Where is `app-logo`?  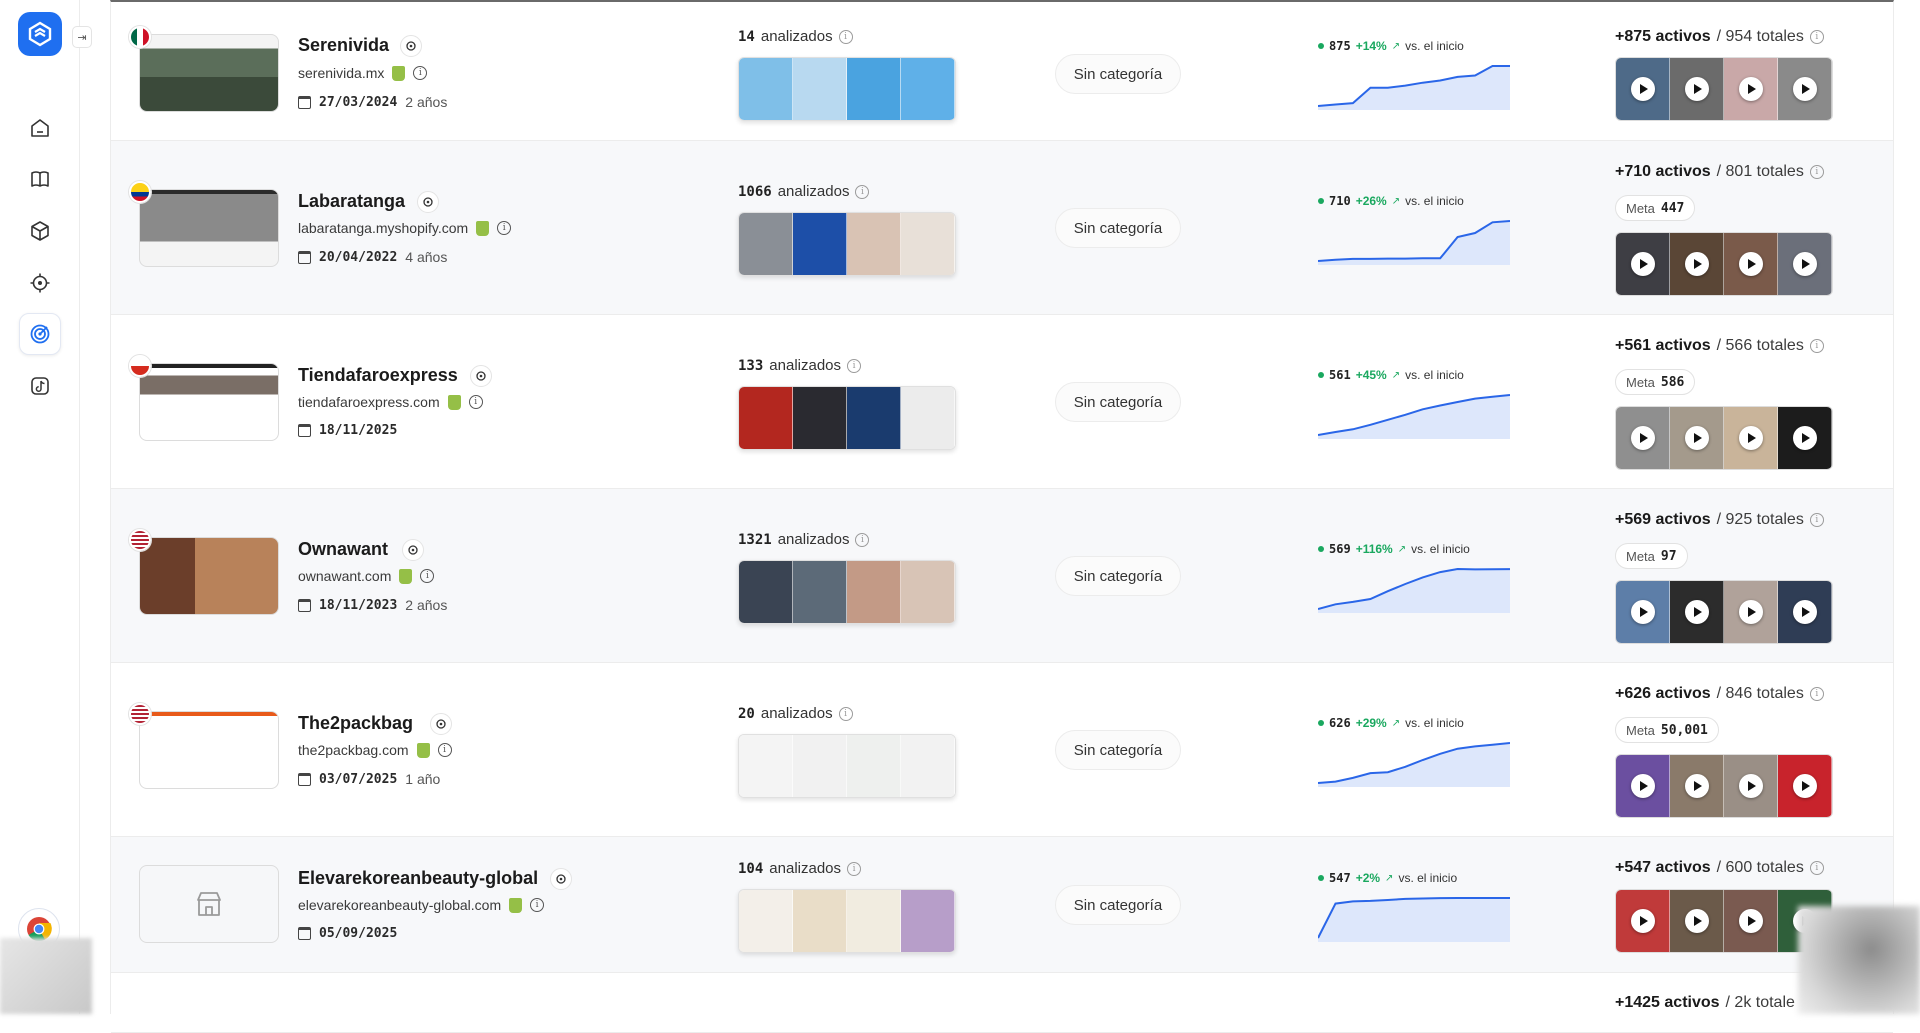
app-logo is located at coordinates (40, 34).